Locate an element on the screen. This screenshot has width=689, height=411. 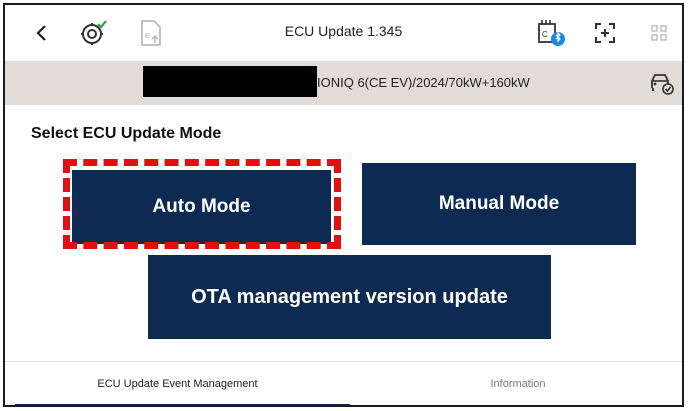
bottom-tabs: ECU Update Event Management Information is located at coordinates (343, 383).